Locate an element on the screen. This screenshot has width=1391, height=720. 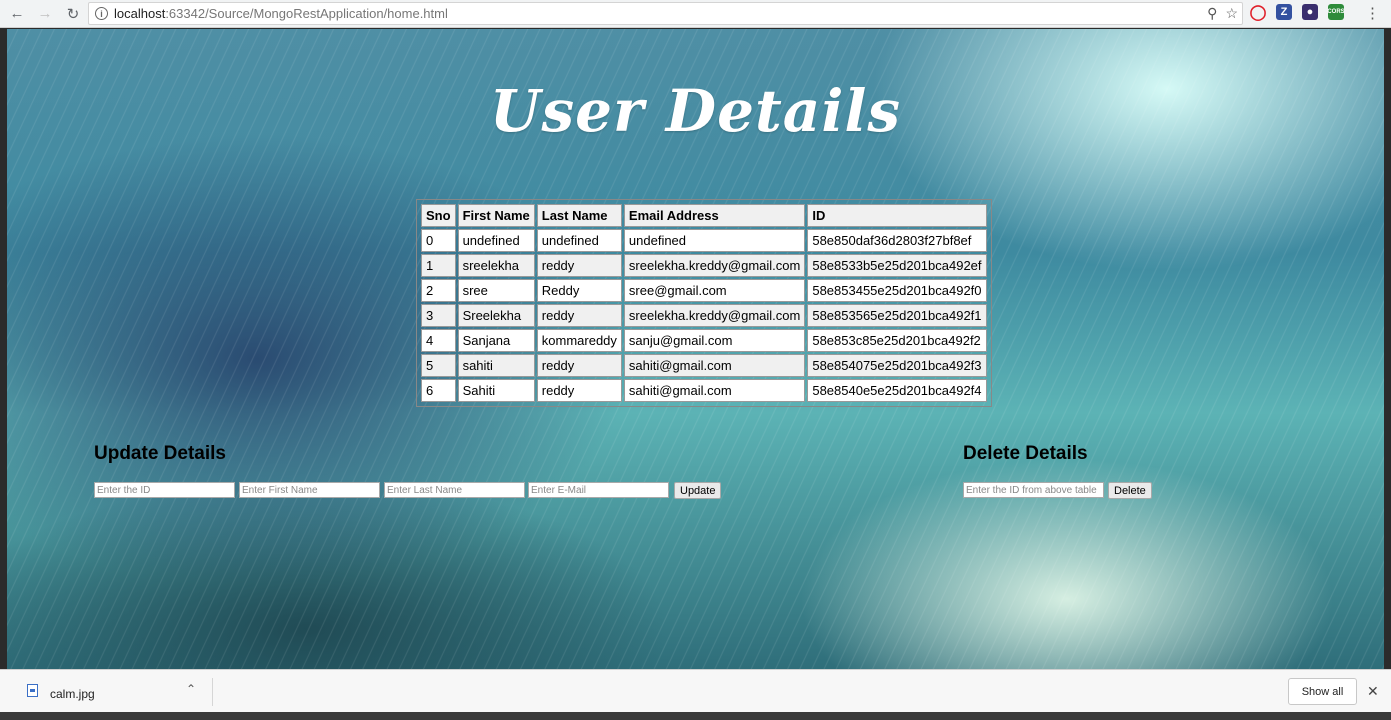
header-id: ID is located at coordinates (897, 215).